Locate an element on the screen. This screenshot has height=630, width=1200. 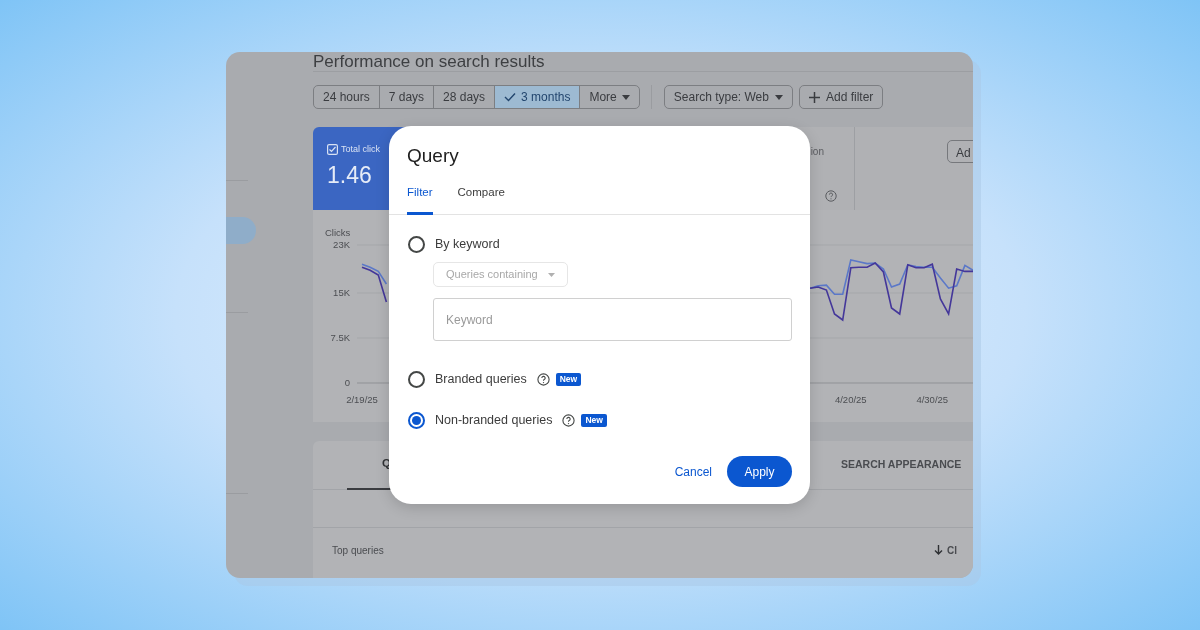
option-label: Non-branded queries is located at coordinates (494, 420).